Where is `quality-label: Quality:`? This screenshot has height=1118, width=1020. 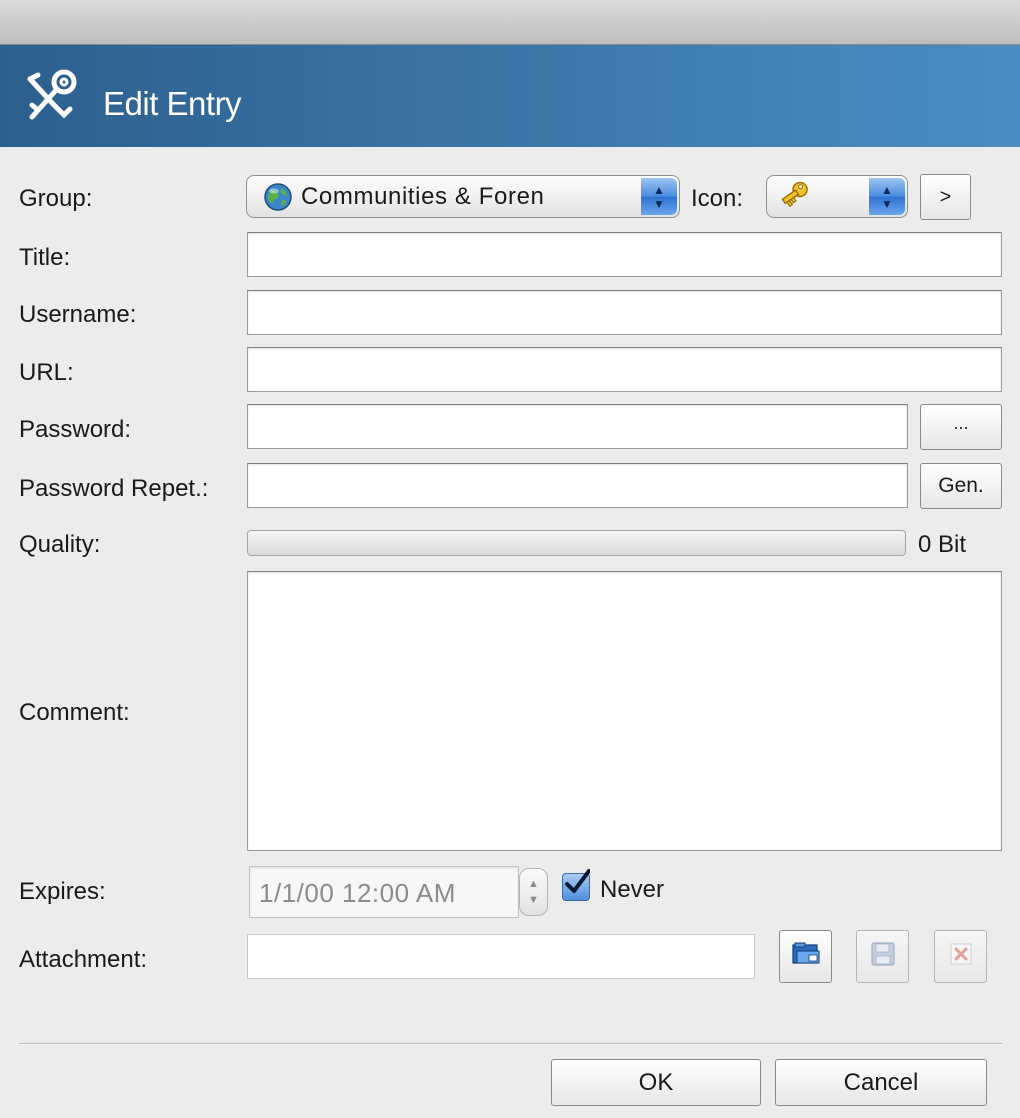 quality-label: Quality: is located at coordinates (60, 544).